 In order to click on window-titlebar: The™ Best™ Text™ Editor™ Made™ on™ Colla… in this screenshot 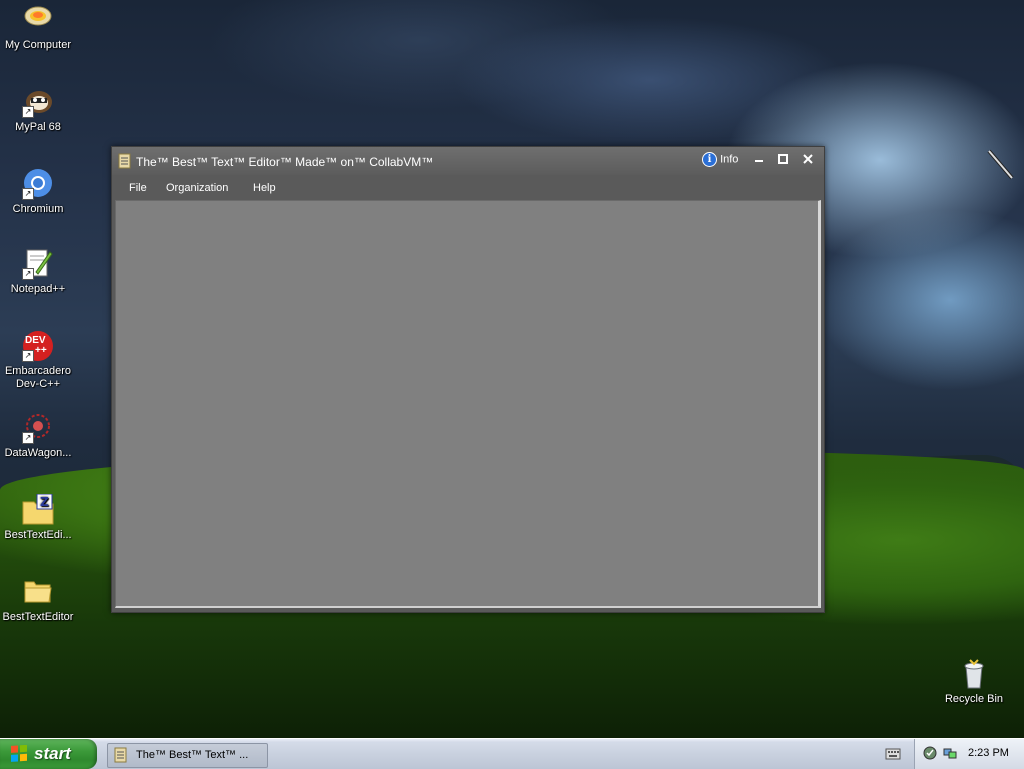, I will do `click(468, 161)`.